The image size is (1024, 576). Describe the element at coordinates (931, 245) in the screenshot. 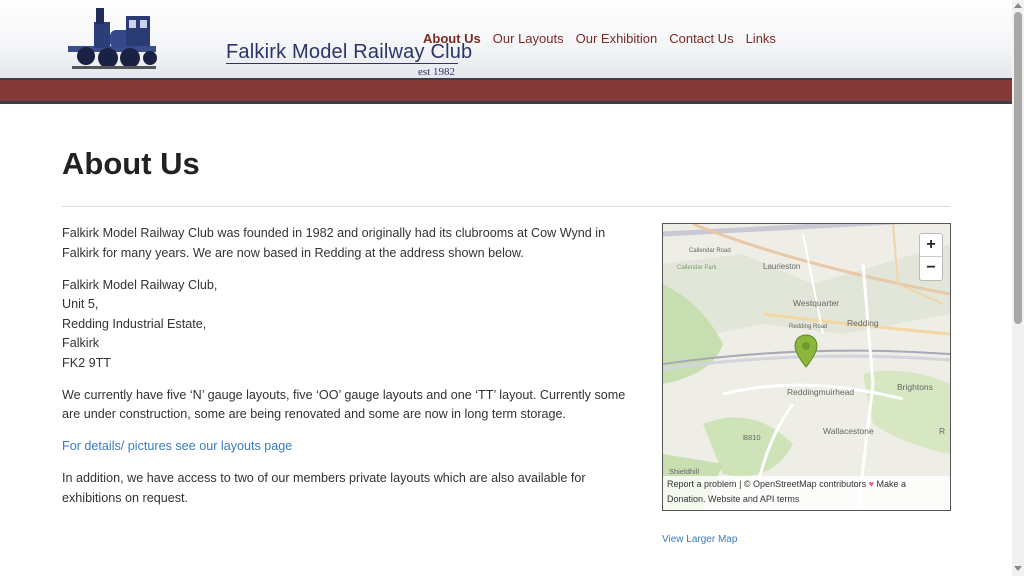

I see `zoom-in-button: +` at that location.